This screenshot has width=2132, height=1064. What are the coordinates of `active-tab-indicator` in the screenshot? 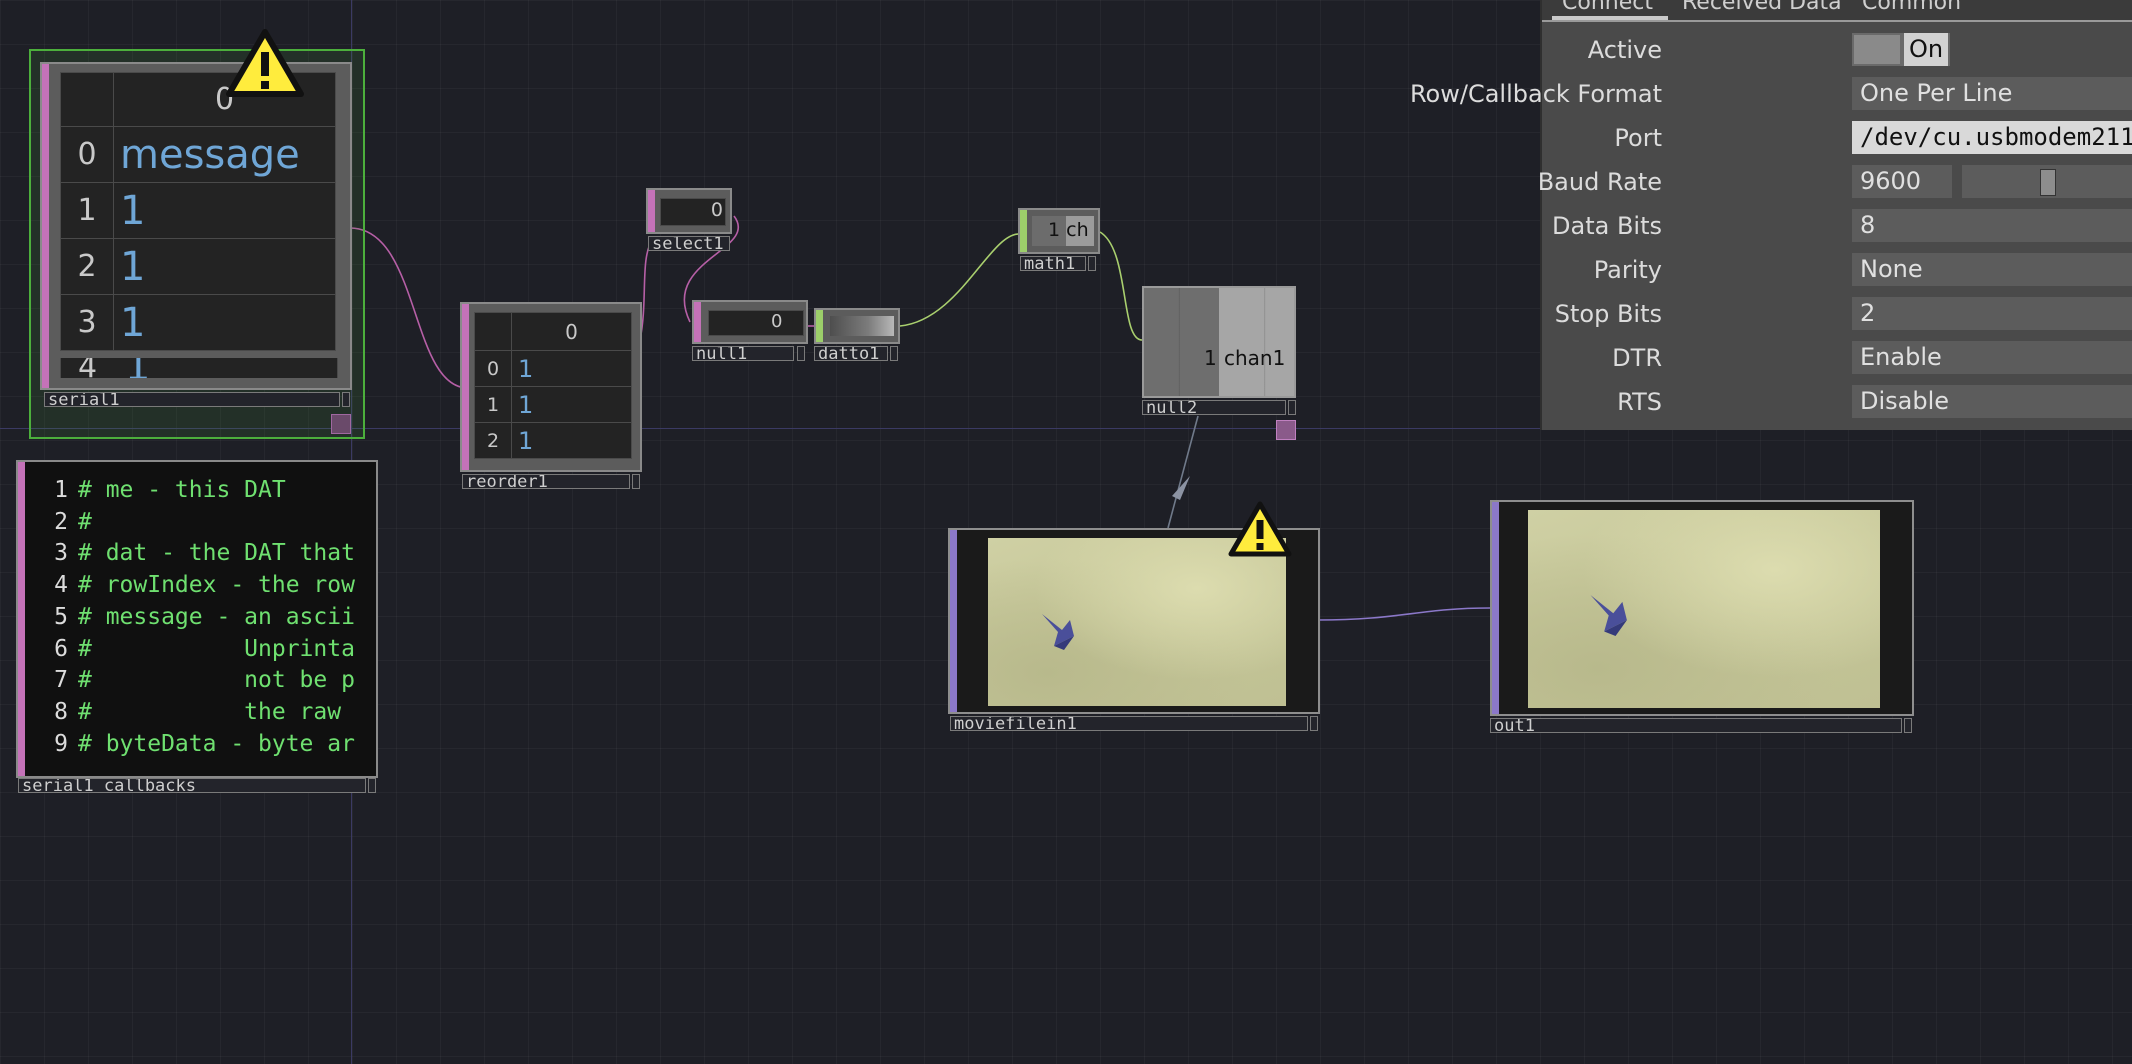 It's located at (1610, 18).